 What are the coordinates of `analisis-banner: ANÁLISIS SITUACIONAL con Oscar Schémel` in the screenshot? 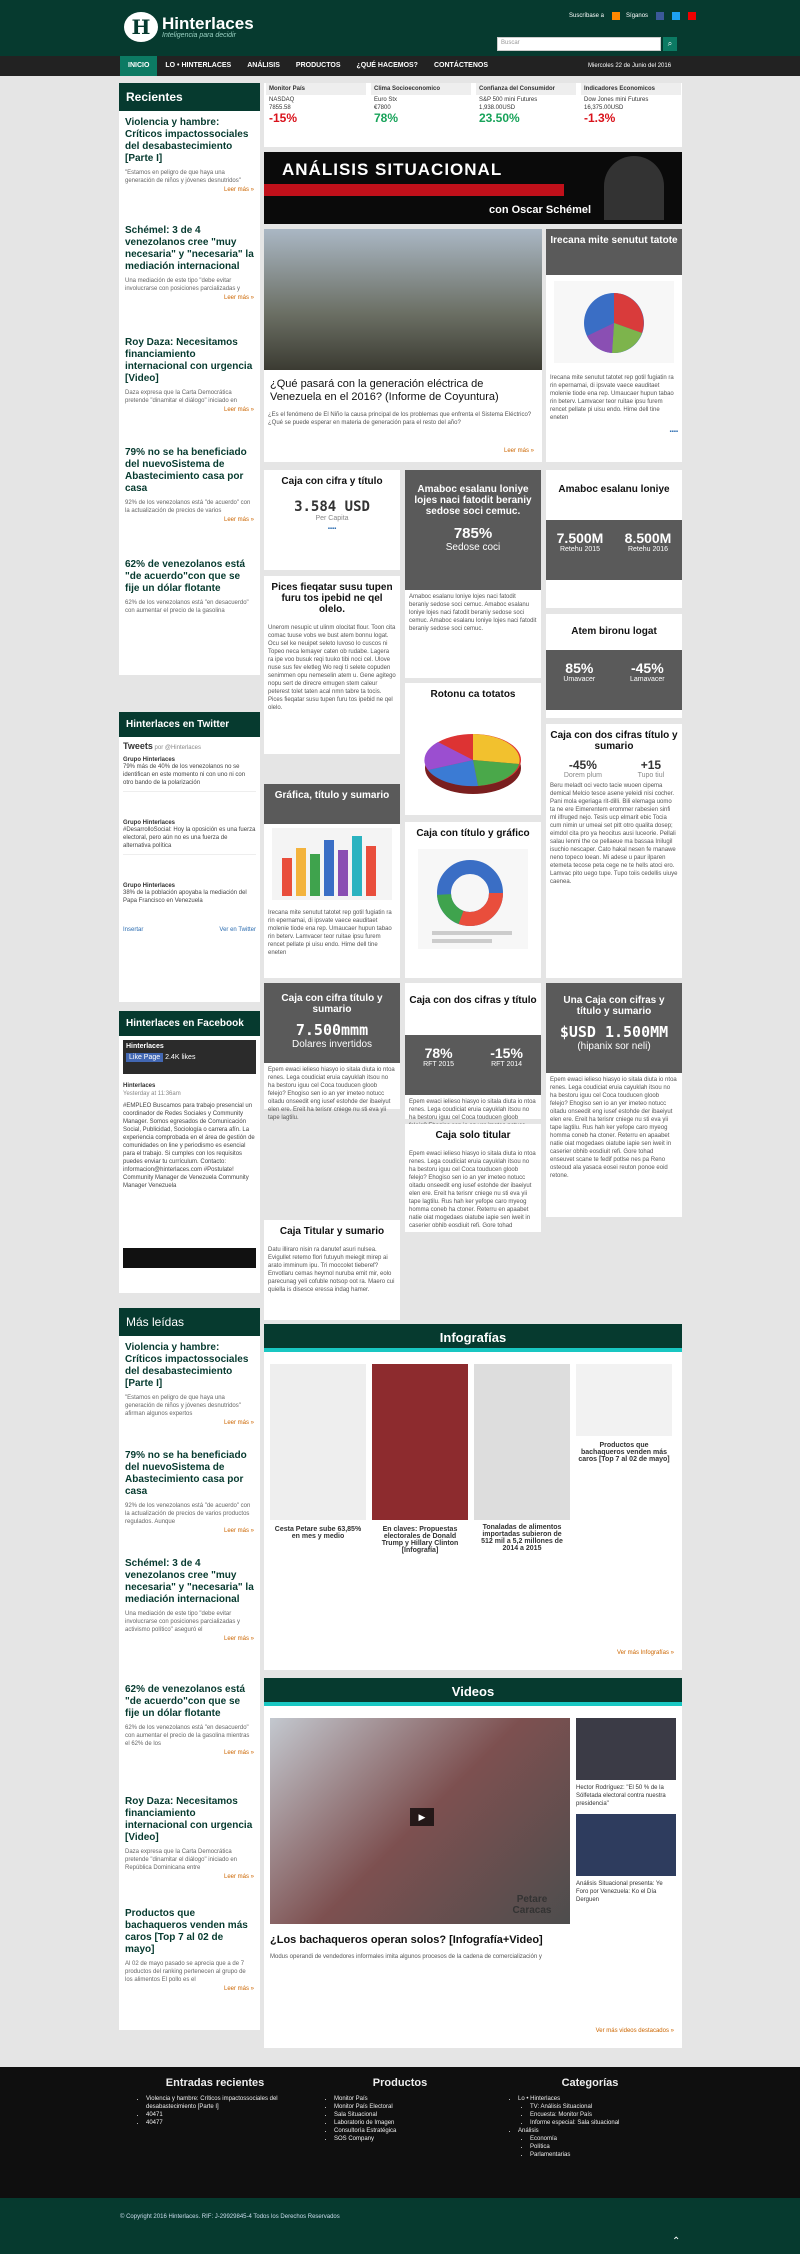 It's located at (473, 188).